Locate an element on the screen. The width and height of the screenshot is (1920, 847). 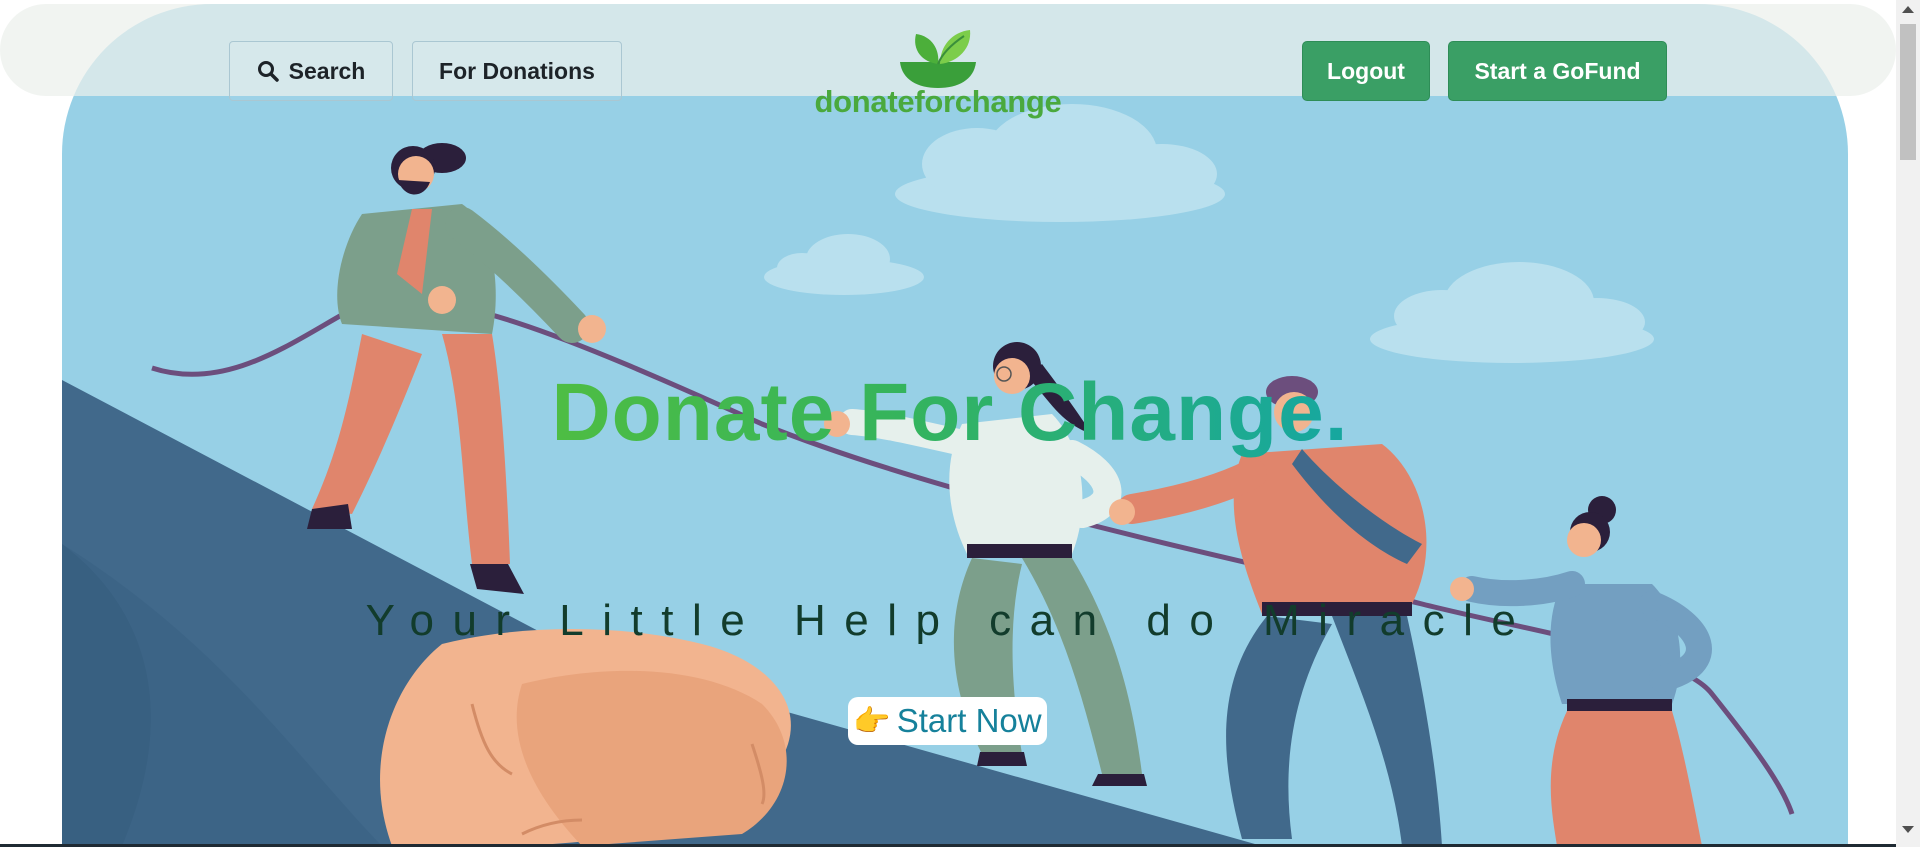
page-scrollbar is located at coordinates (1908, 423).